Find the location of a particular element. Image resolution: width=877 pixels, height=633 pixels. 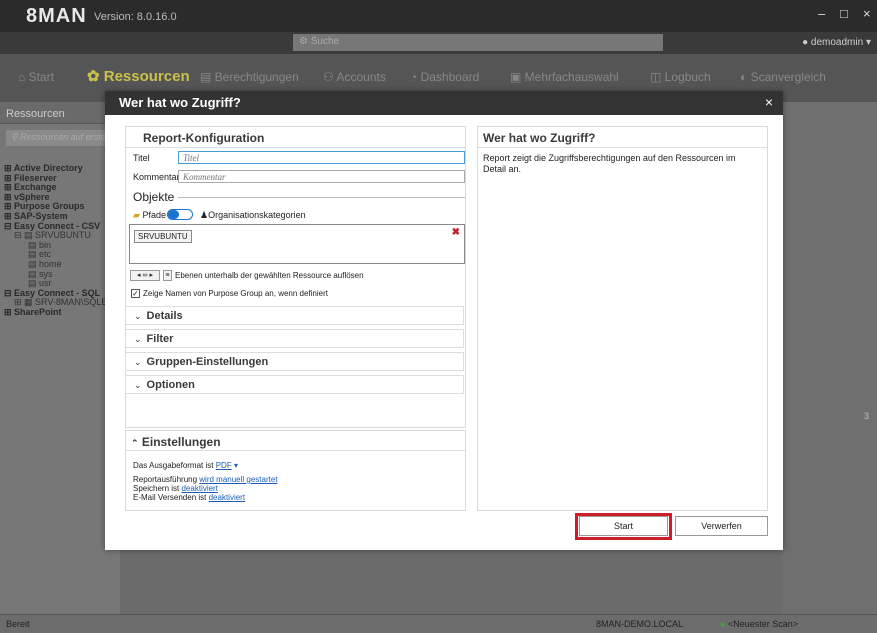

count-badge: 3 is located at coordinates (866, 416).